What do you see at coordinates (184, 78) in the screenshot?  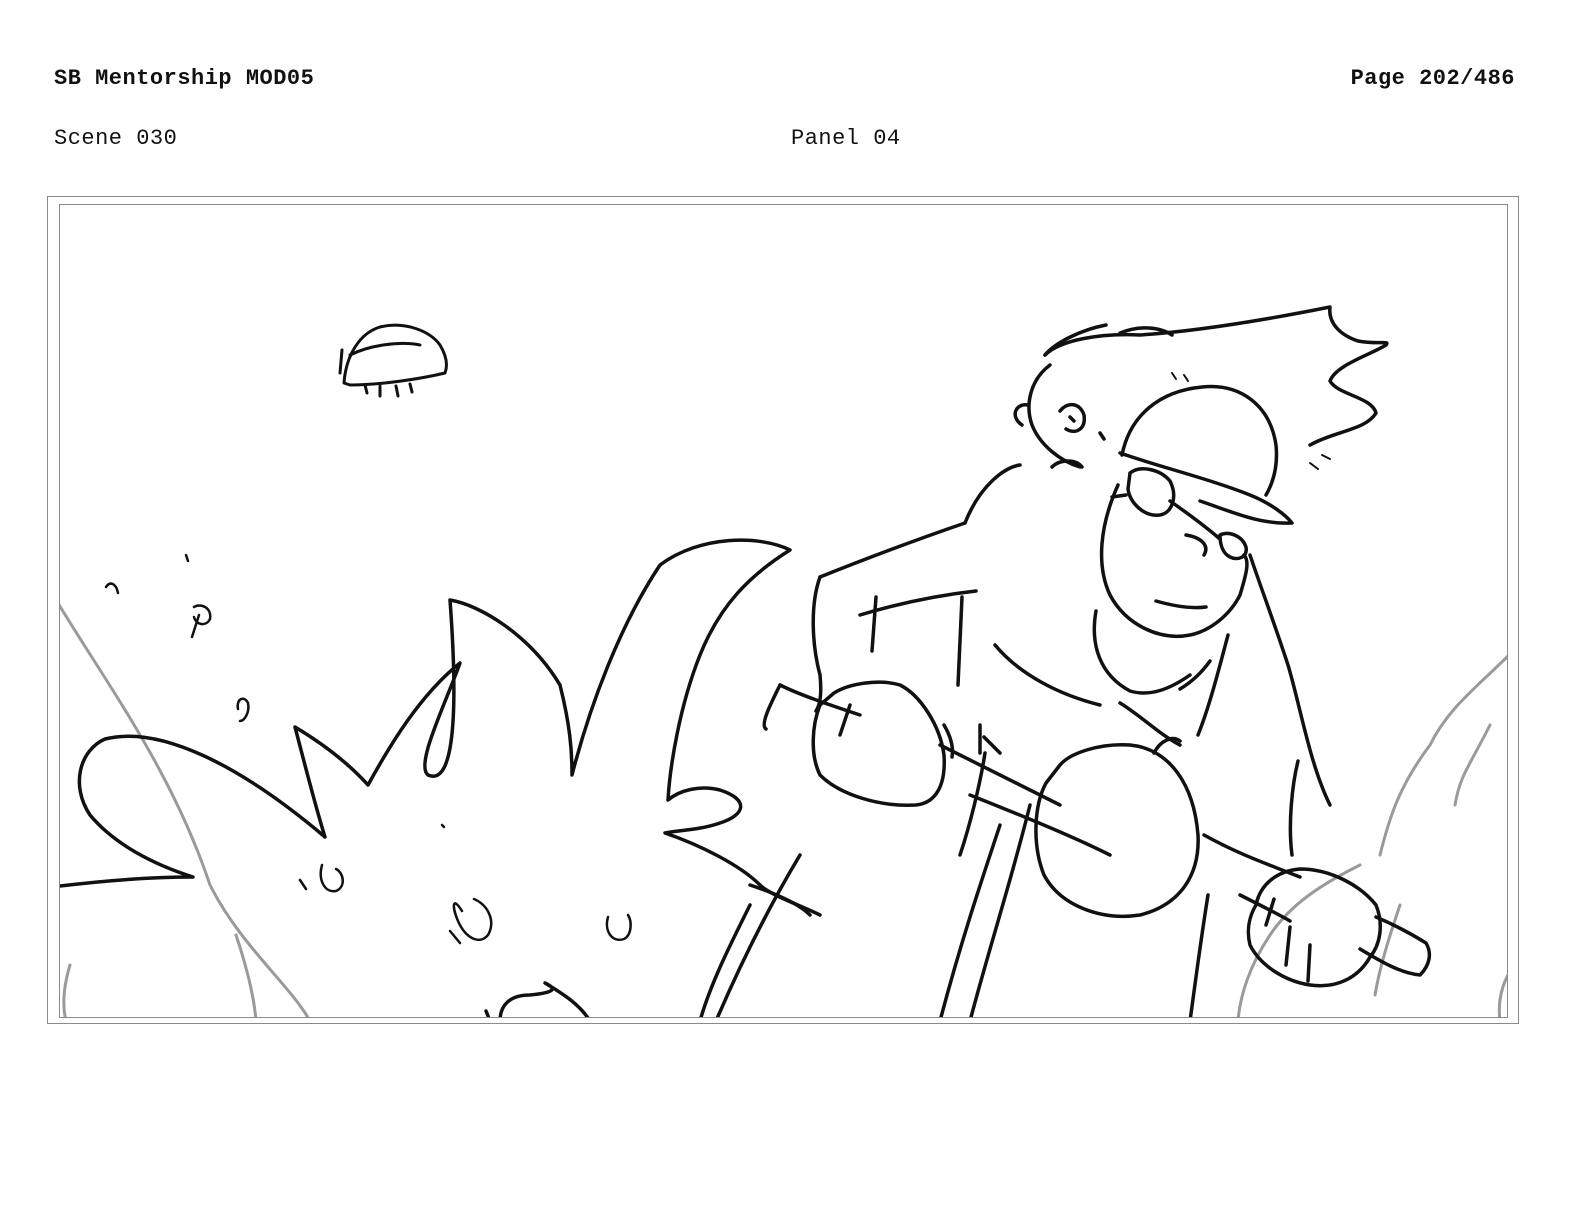 I see `project-title: SB Mentorship MOD05` at bounding box center [184, 78].